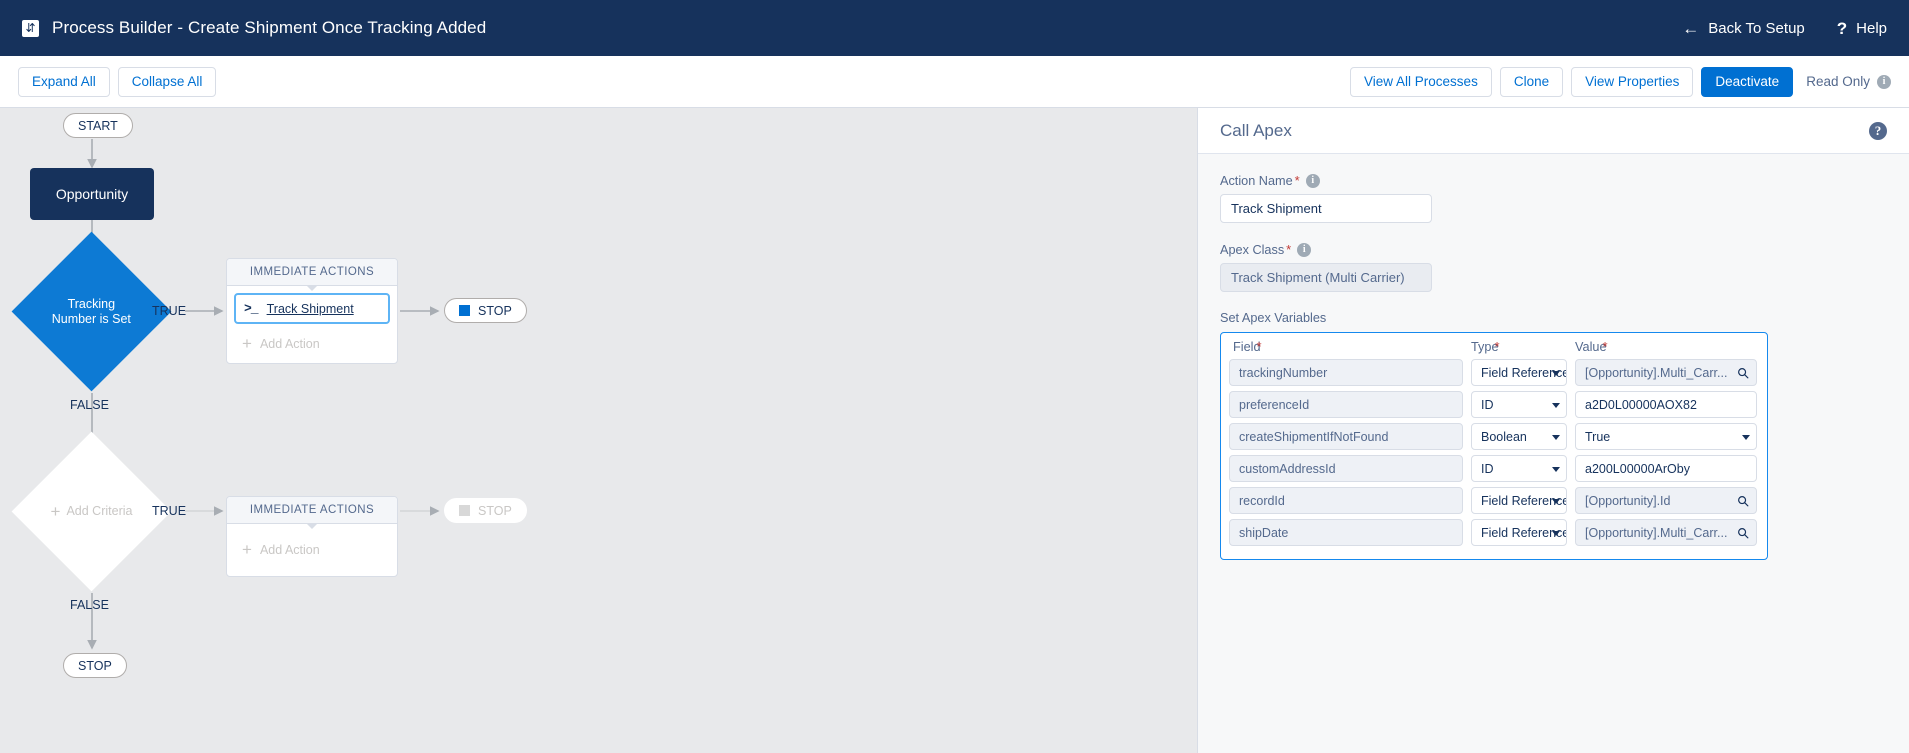 This screenshot has height=753, width=1909. Describe the element at coordinates (167, 81) in the screenshot. I see `collapse-all-button: Collapse All` at that location.